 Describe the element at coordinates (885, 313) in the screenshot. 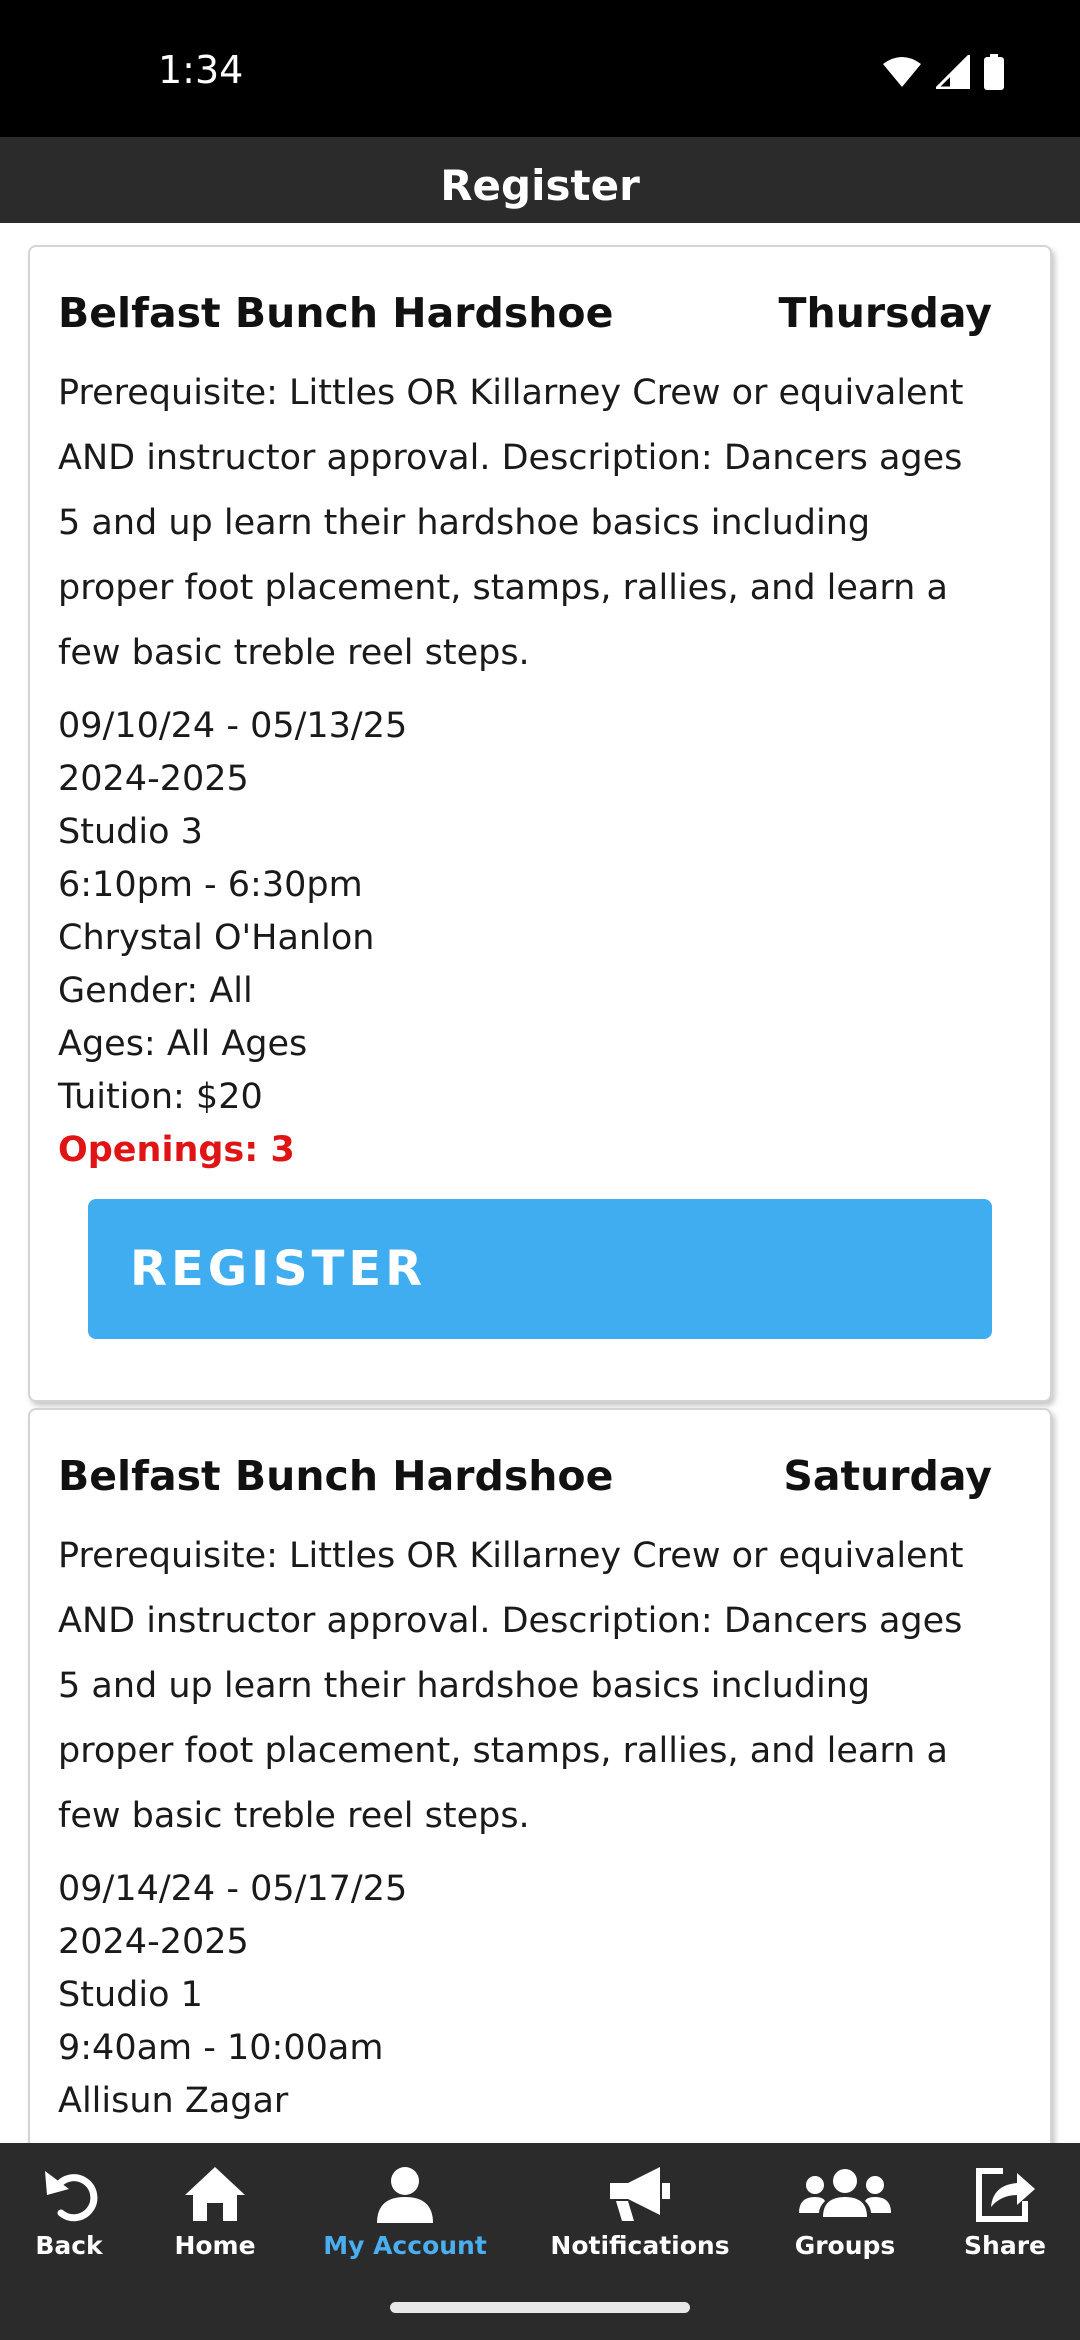

I see `class-day: Thursday` at that location.